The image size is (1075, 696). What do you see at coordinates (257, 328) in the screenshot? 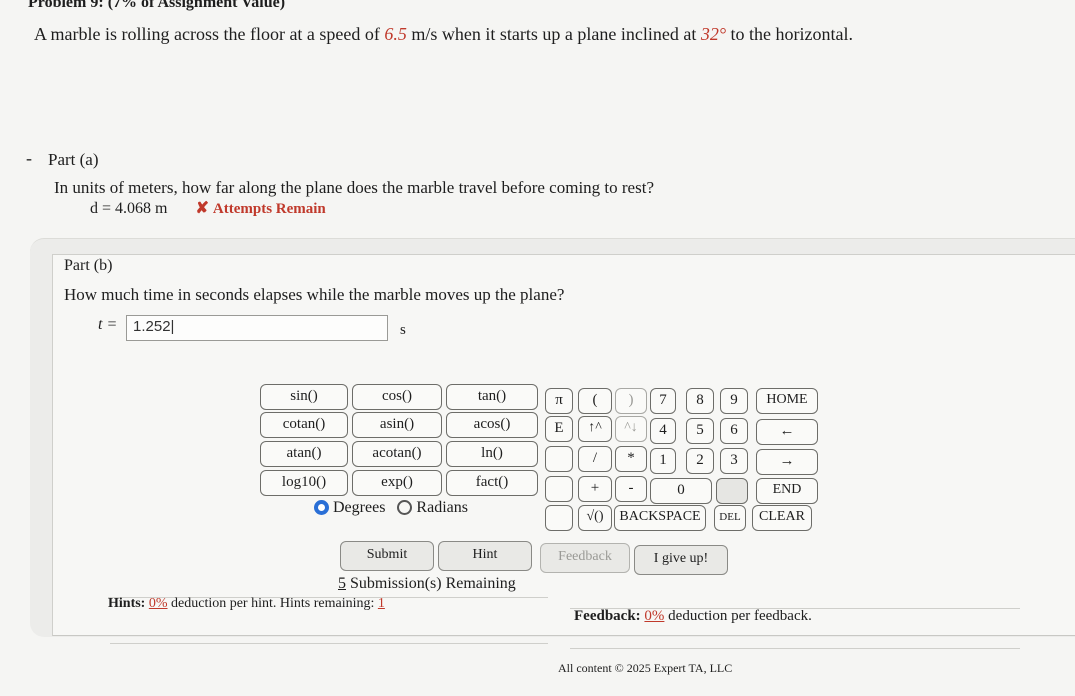
I see `answer-input: 1.252|` at bounding box center [257, 328].